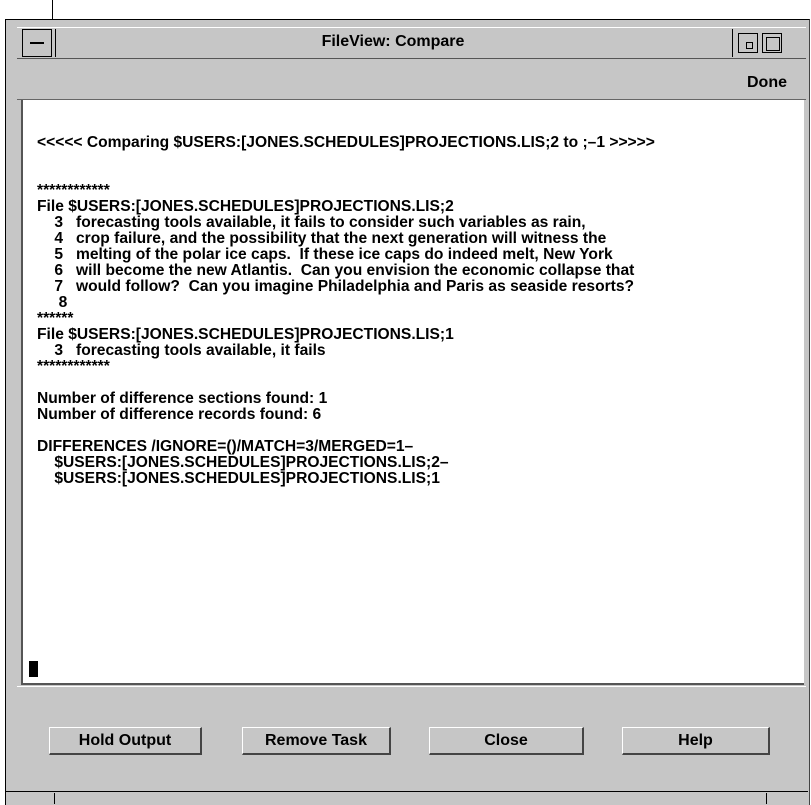  I want to click on output-line: Number of difference records found: 6, so click(179, 414).